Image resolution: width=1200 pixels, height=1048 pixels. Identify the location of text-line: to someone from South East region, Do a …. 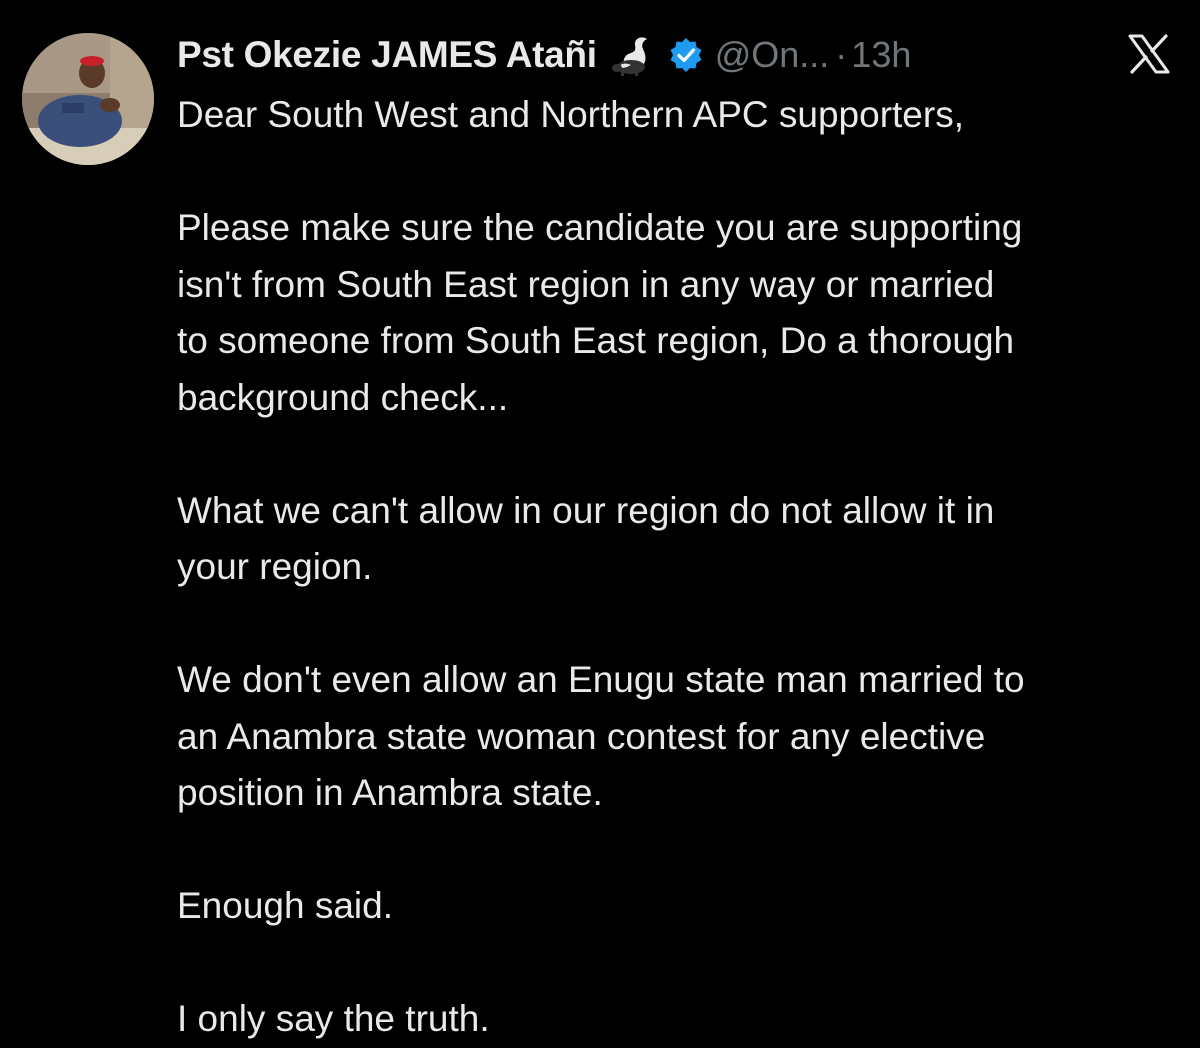
(596, 340).